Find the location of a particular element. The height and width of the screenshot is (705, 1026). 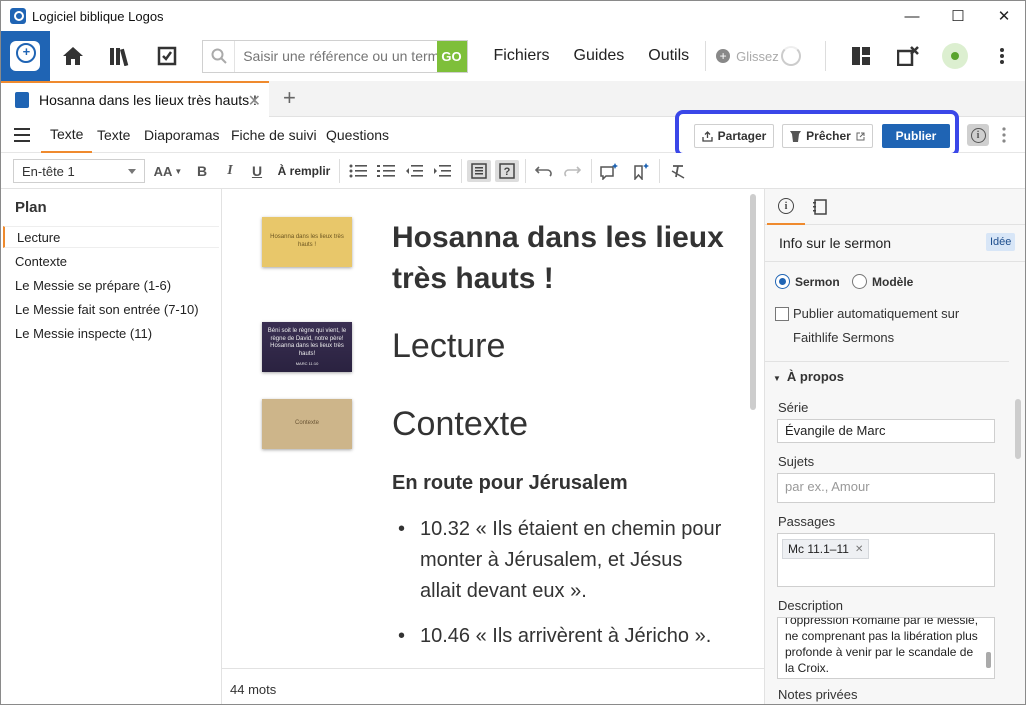

outdent-button is located at coordinates (414, 171).